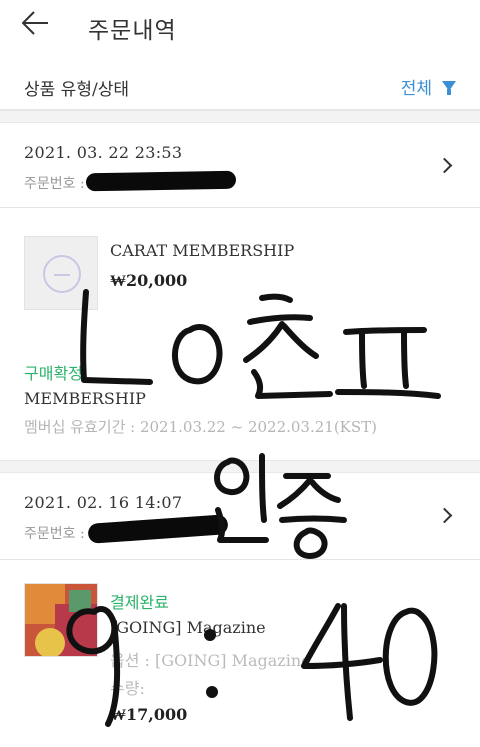 This screenshot has height=747, width=480. I want to click on order-date: 2021. 03. 22 23:53, so click(103, 152).